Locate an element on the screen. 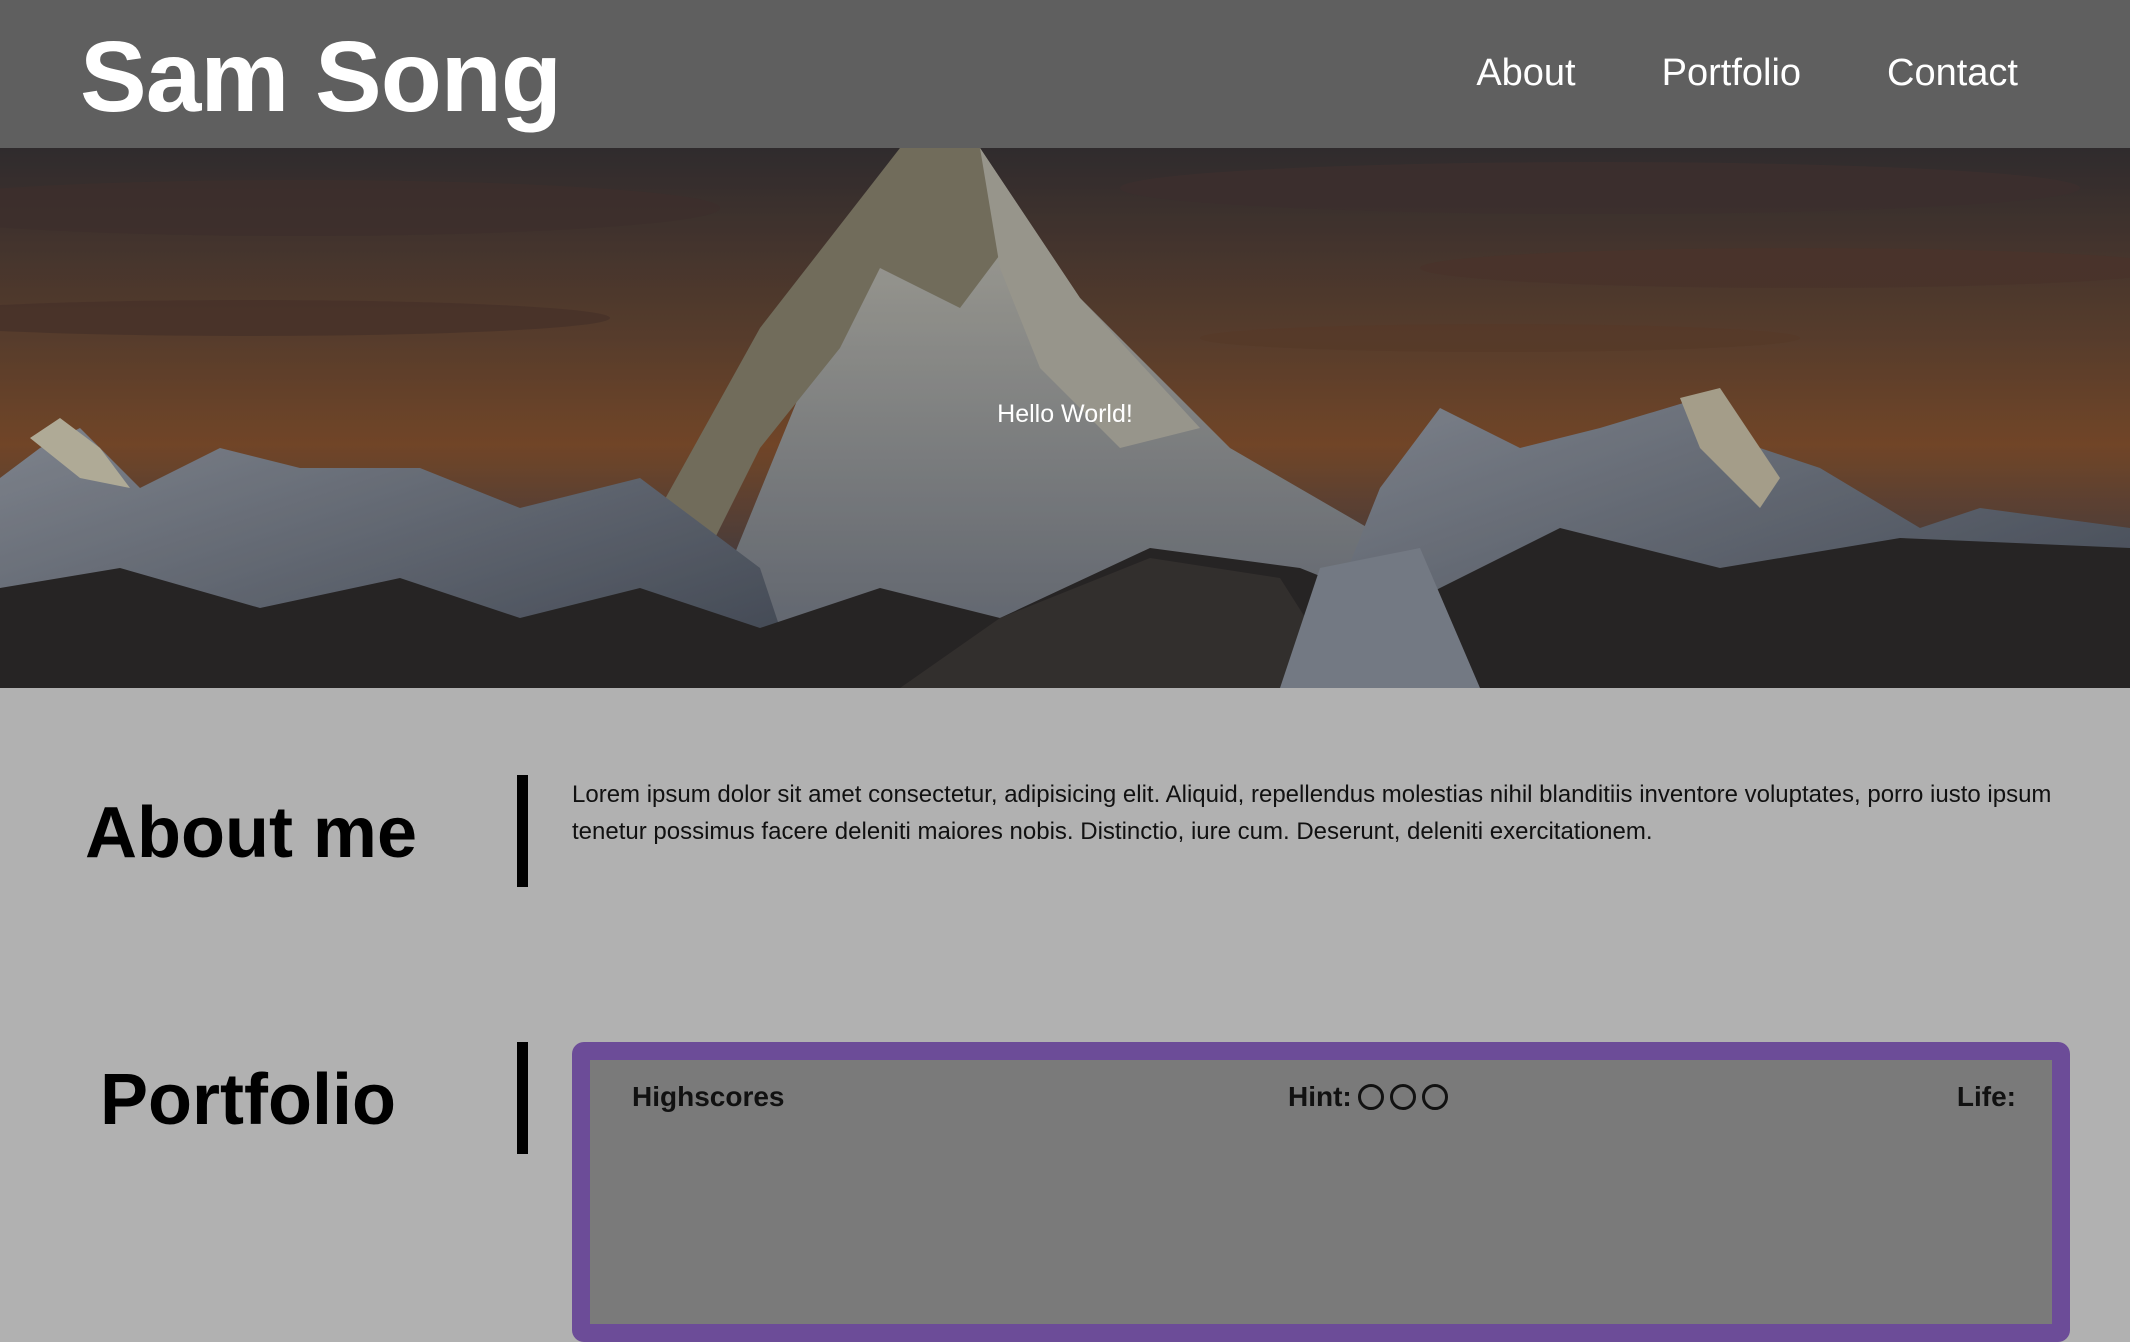 The width and height of the screenshot is (2130, 1342). hint-group: Hint: is located at coordinates (1368, 1097).